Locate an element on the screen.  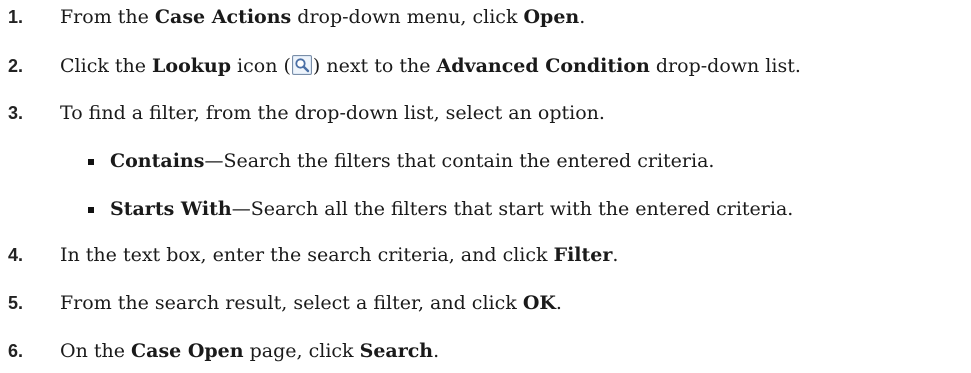
text-run: drop-down menu, click is located at coordinates (407, 17).